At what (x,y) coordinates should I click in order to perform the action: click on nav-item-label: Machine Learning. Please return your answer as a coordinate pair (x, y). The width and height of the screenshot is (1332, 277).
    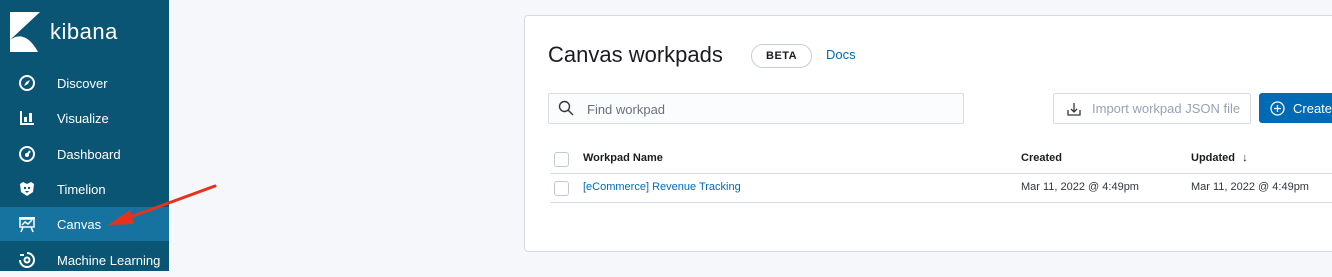
    Looking at the image, I should click on (109, 260).